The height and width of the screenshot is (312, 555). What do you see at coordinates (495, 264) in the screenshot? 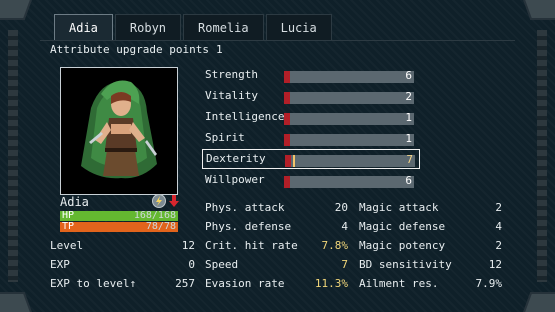
I see `stat-value: 12` at bounding box center [495, 264].